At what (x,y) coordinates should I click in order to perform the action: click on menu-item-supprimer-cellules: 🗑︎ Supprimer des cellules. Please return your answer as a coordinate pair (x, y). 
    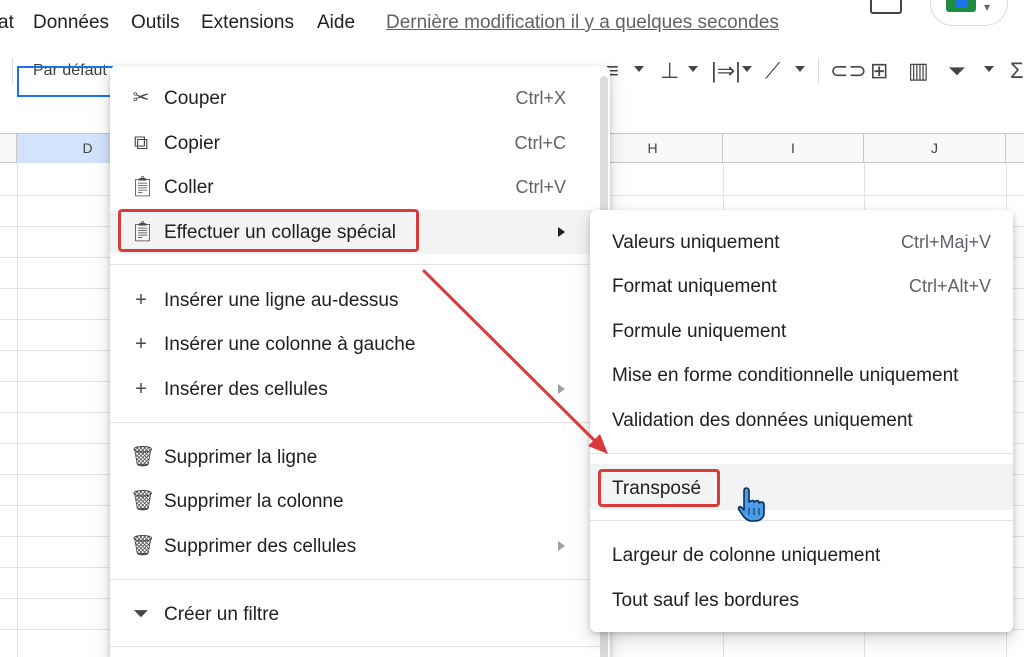
    Looking at the image, I should click on (355, 546).